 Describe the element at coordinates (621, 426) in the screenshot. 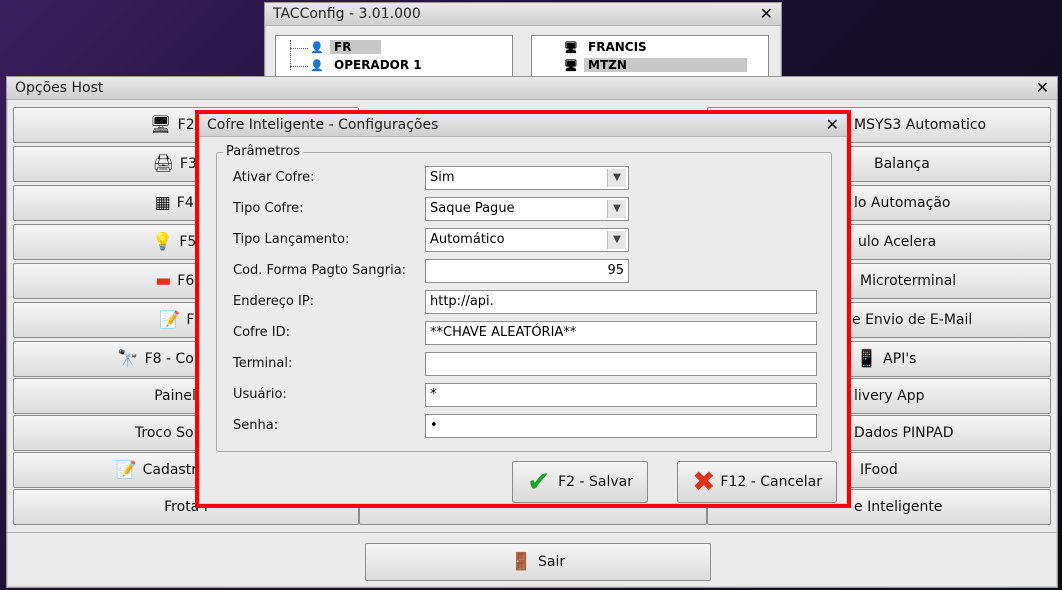

I see `senha-input: •` at that location.